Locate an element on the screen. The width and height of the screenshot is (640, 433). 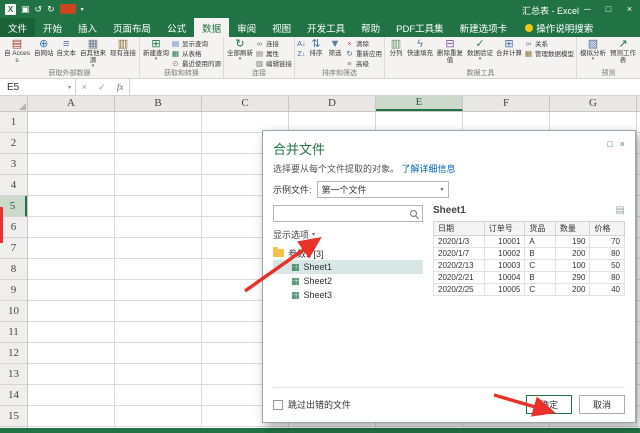
ribbon-button: ▥ 分列 is located at coordinates (396, 47).